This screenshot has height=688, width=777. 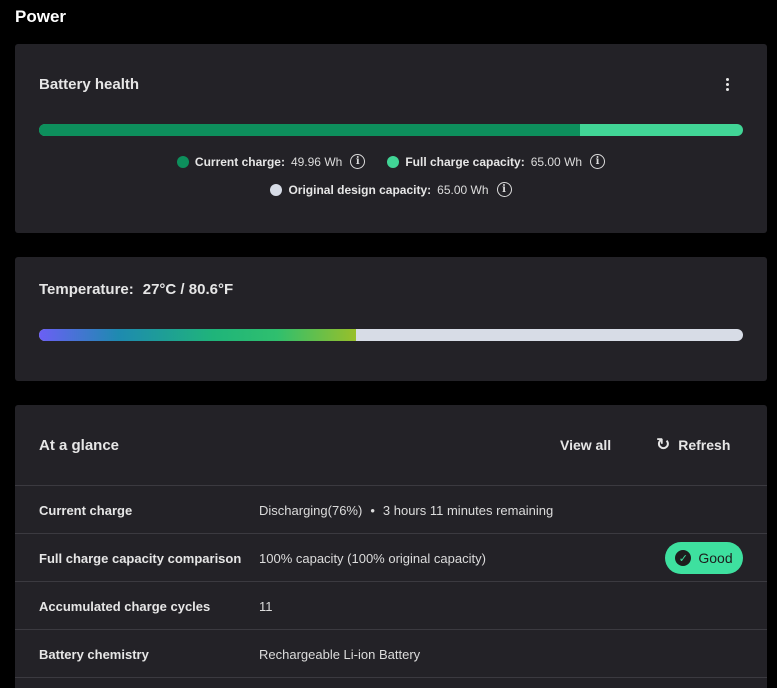 What do you see at coordinates (585, 445) in the screenshot?
I see `view-all-button: View all` at bounding box center [585, 445].